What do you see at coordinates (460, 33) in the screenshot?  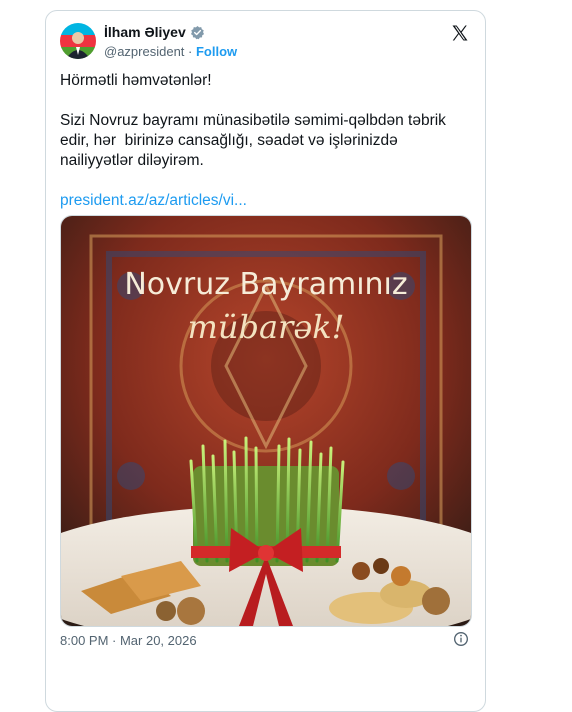 I see `x-logo-icon` at bounding box center [460, 33].